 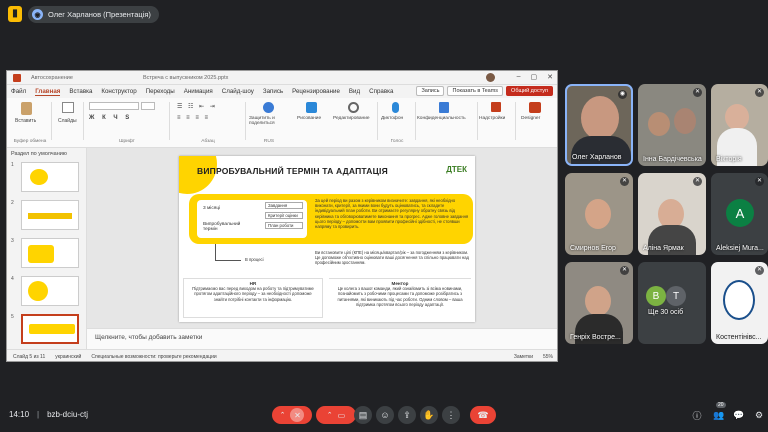 I want to click on participant-name: Смирнов Егор, so click(x=593, y=248).